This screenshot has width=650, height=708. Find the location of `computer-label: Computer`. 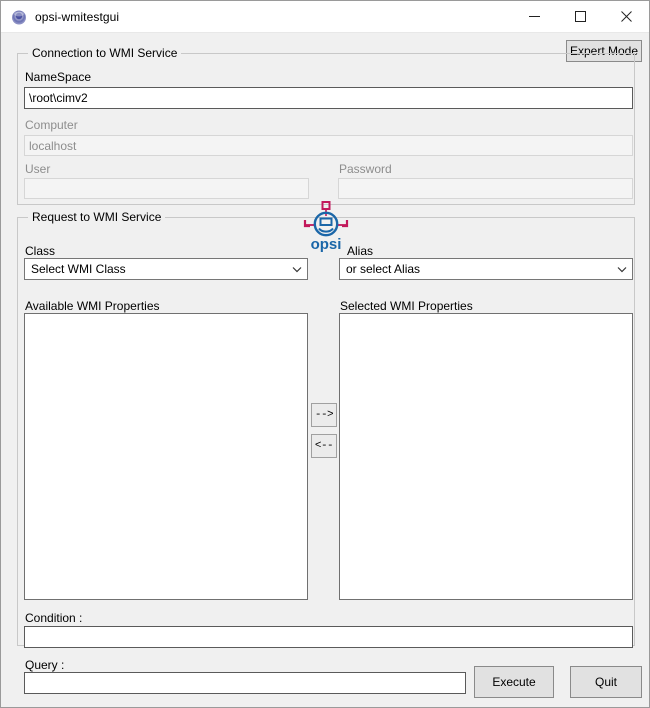

computer-label: Computer is located at coordinates (51, 125).